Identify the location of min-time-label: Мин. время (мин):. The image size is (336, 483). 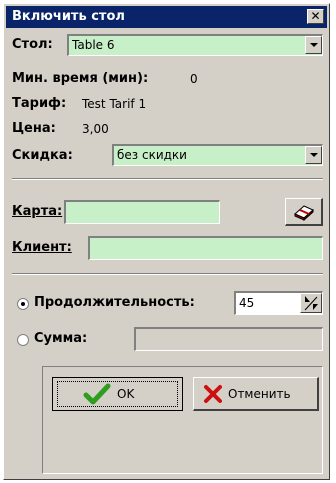
(80, 78).